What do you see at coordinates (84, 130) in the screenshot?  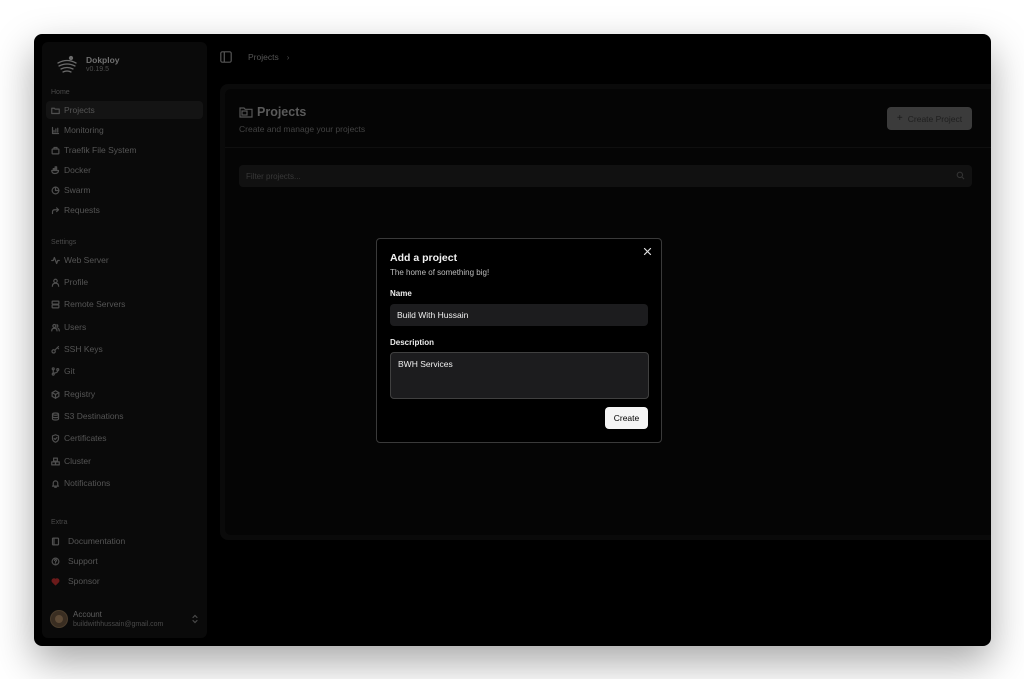 I see `sidebar-item-label: Monitoring` at bounding box center [84, 130].